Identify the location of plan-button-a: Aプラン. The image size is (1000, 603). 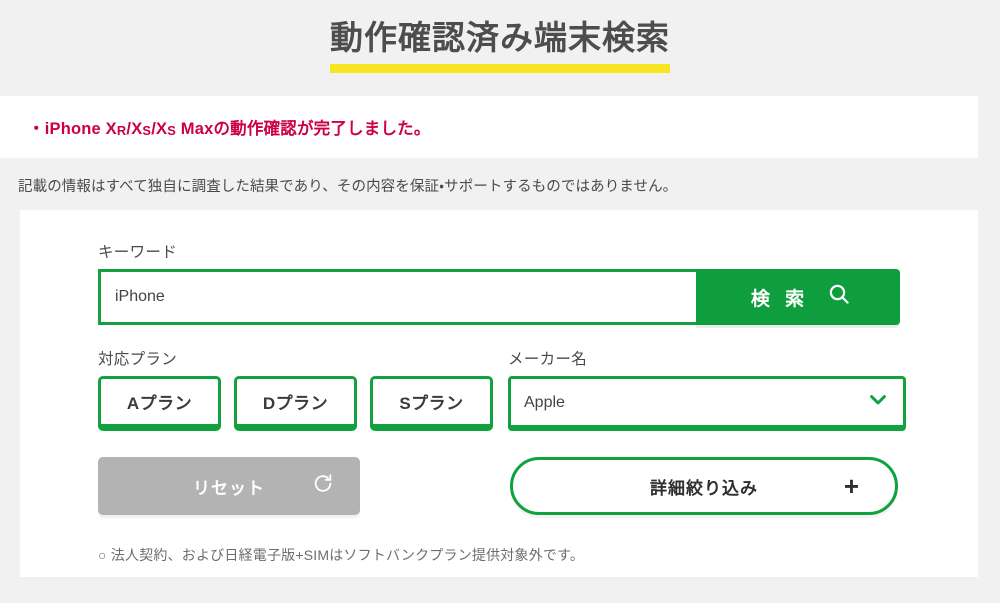
(159, 403).